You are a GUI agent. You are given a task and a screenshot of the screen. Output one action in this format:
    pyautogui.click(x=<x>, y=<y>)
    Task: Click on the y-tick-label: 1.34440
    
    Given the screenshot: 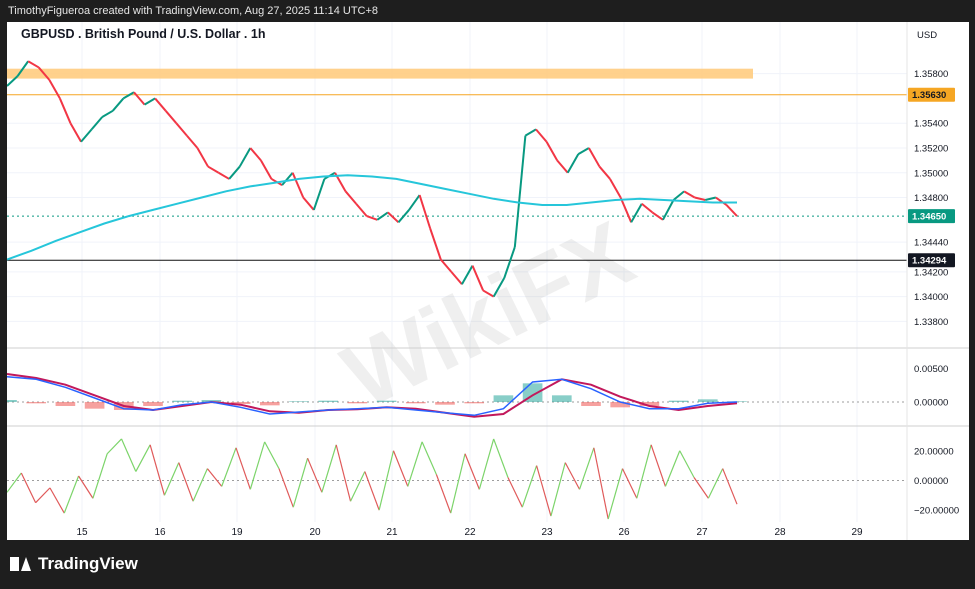 What is the action you would take?
    pyautogui.click(x=931, y=243)
    